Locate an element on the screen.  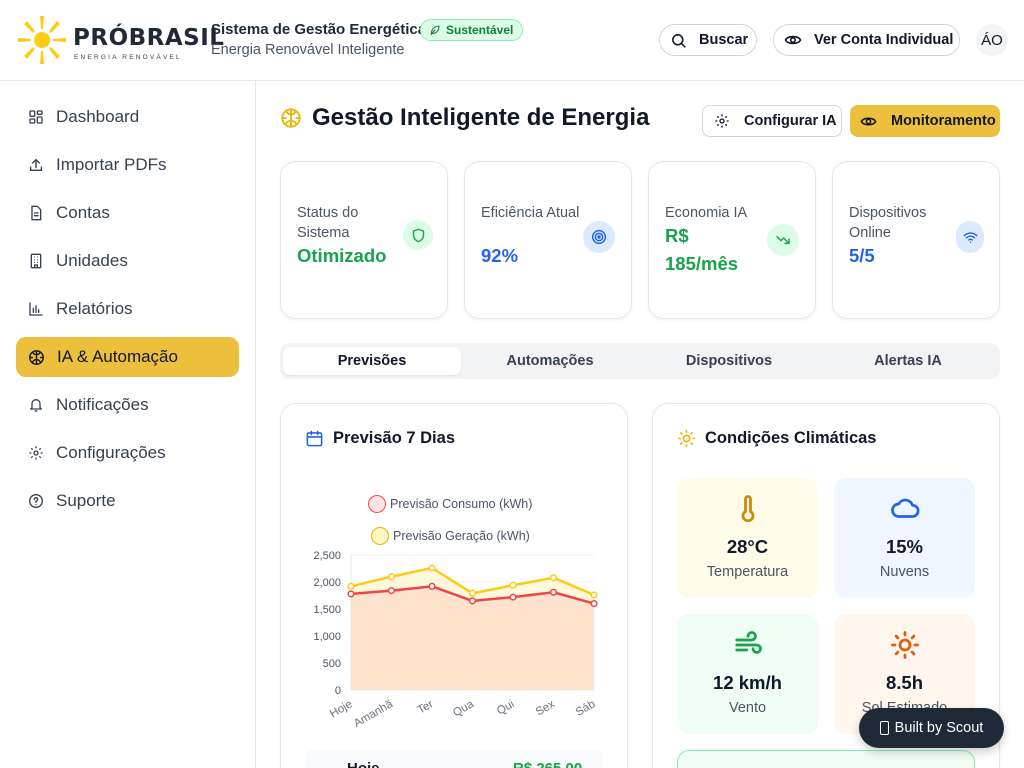
weather-card-temperature: 28°C Temperatura is located at coordinates (747, 538).